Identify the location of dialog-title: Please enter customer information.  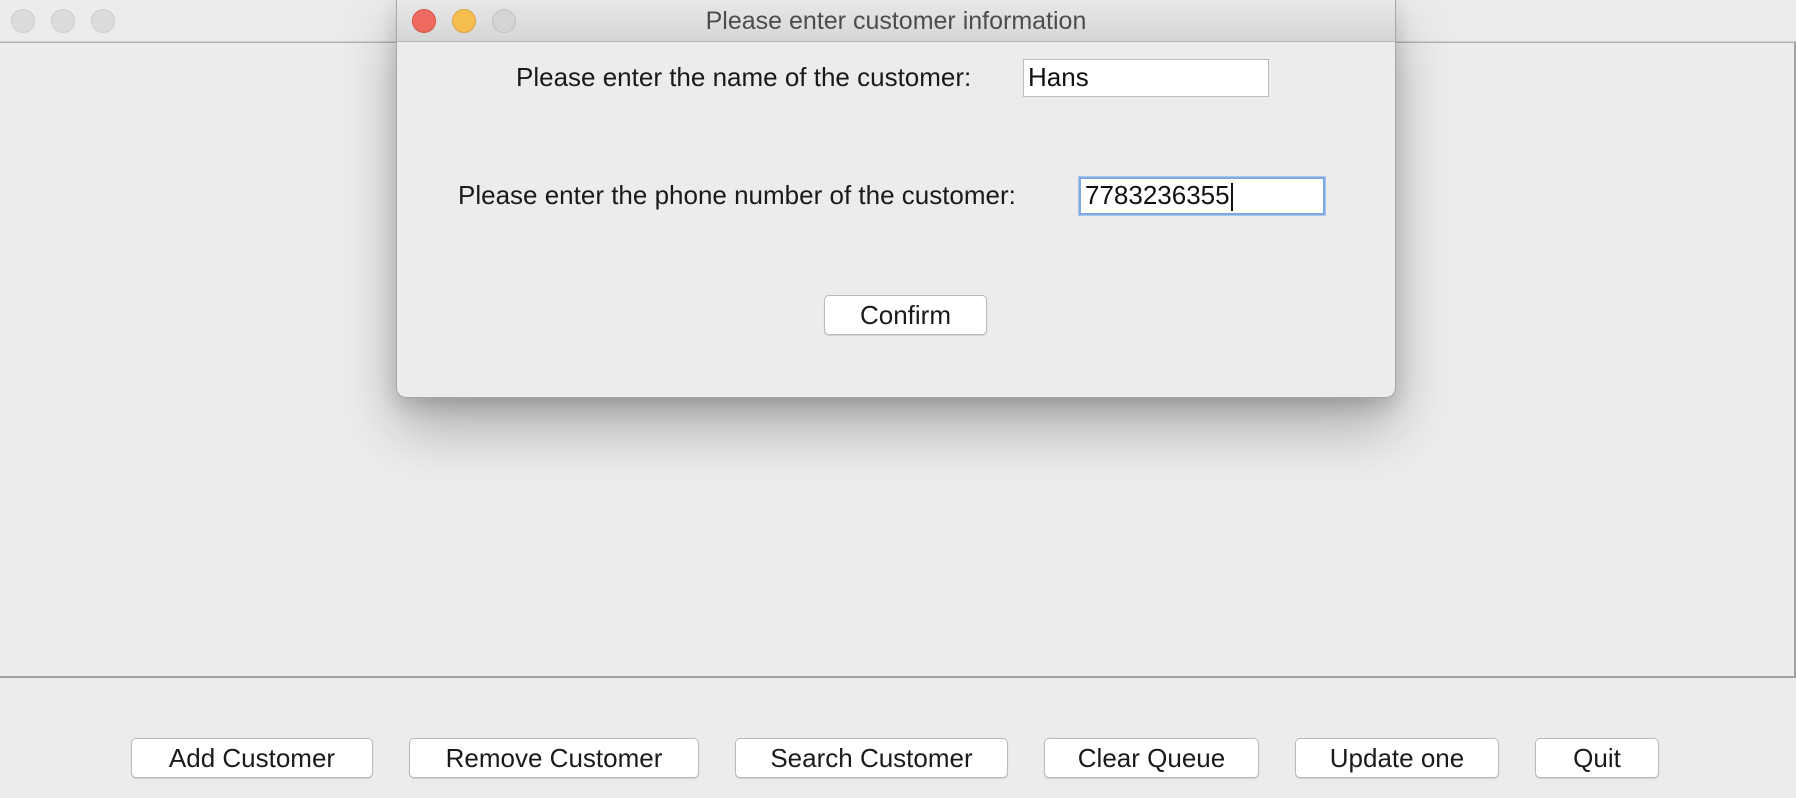
(896, 21).